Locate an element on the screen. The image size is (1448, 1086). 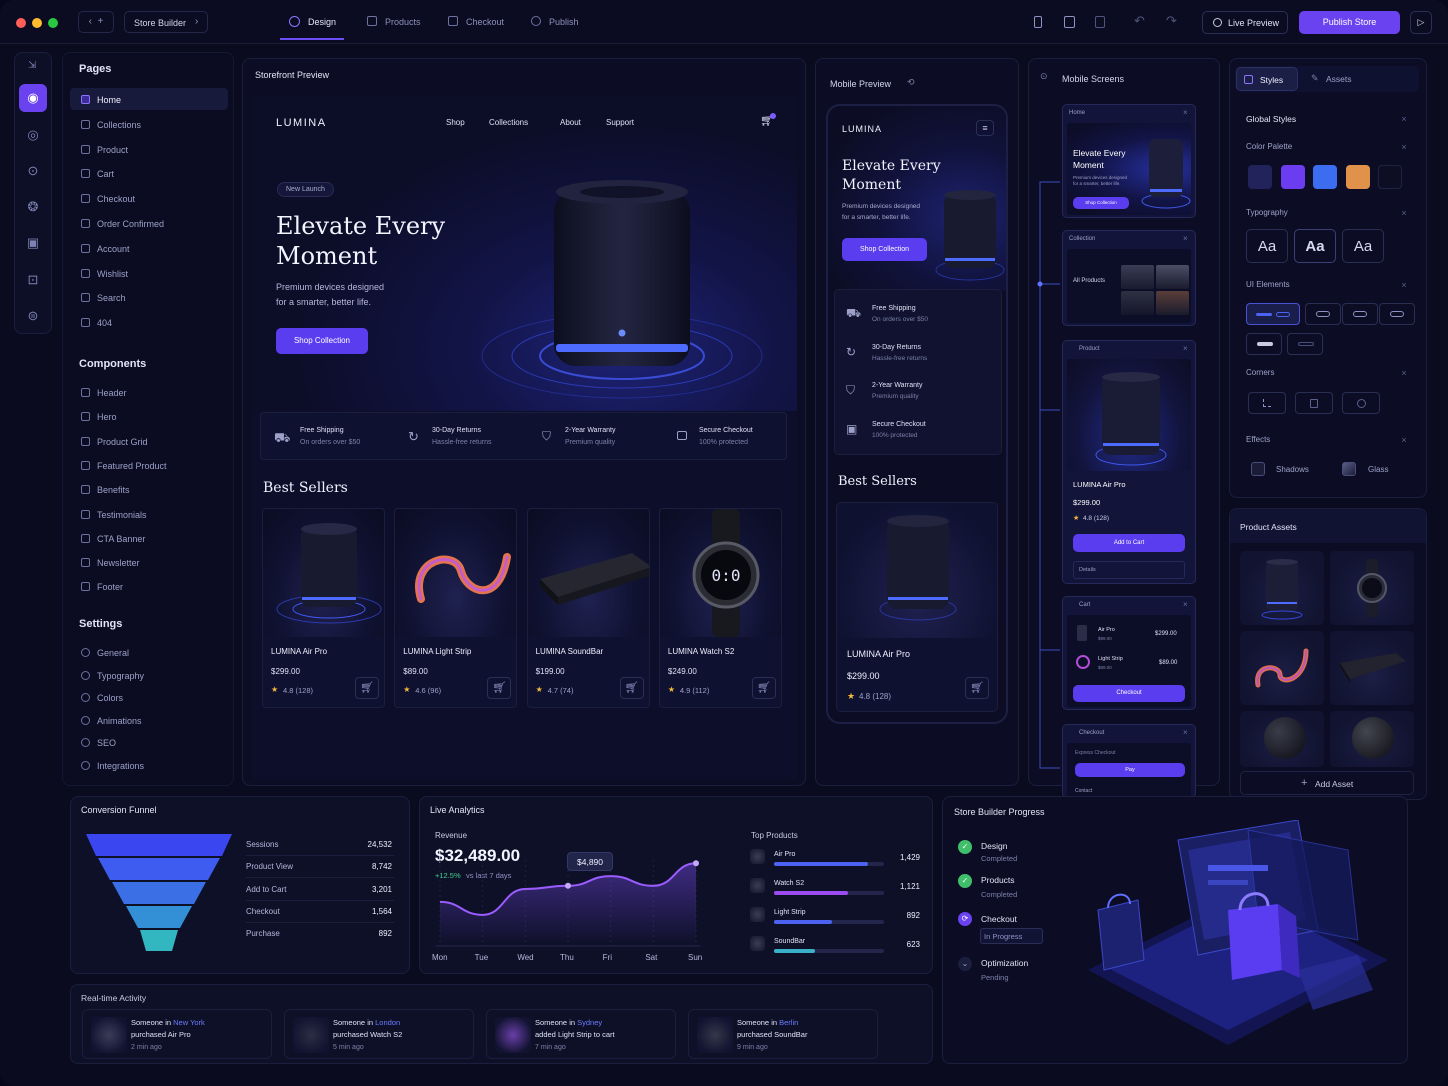
screen-add-to-cart: Add to Cart is located at coordinates (1129, 543).